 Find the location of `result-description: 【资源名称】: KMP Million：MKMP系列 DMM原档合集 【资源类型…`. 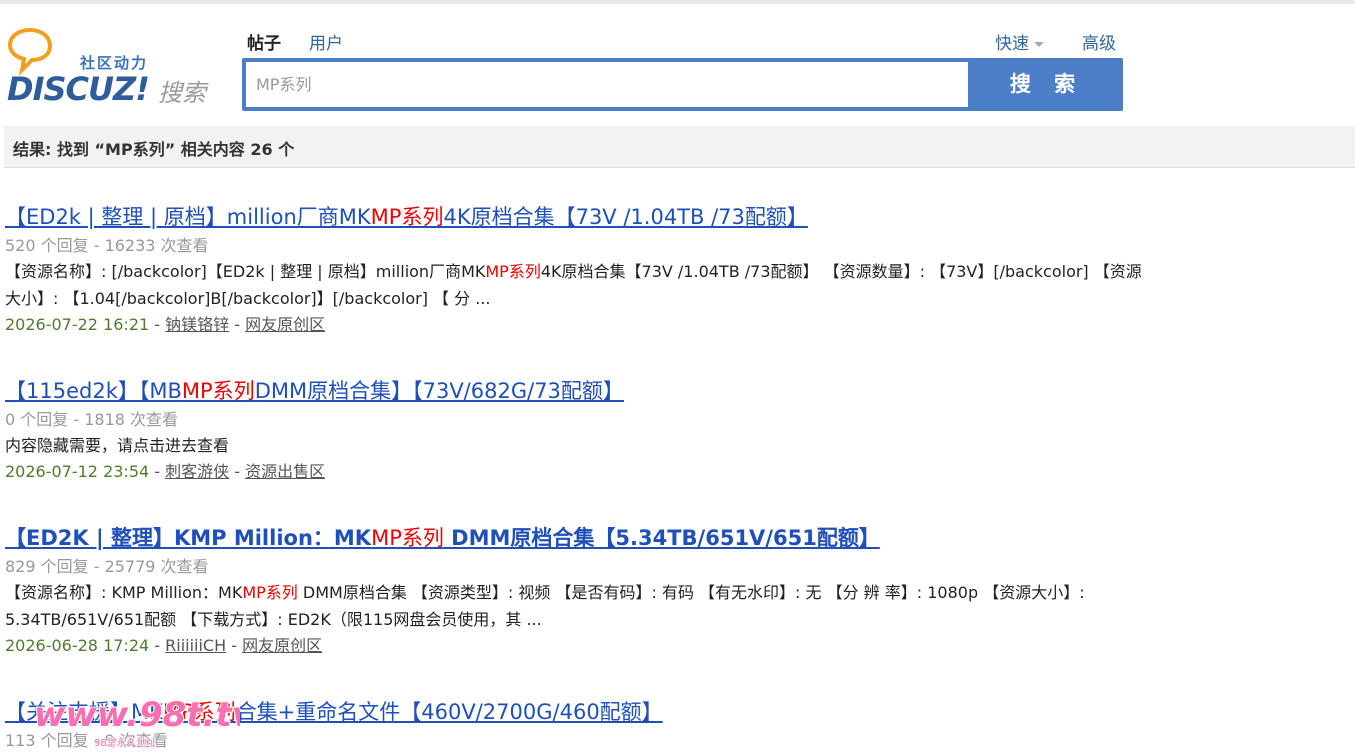

result-description: 【资源名称】: KMP Million：MKMP系列 DMM原档合集 【资源类型… is located at coordinates (545, 606).